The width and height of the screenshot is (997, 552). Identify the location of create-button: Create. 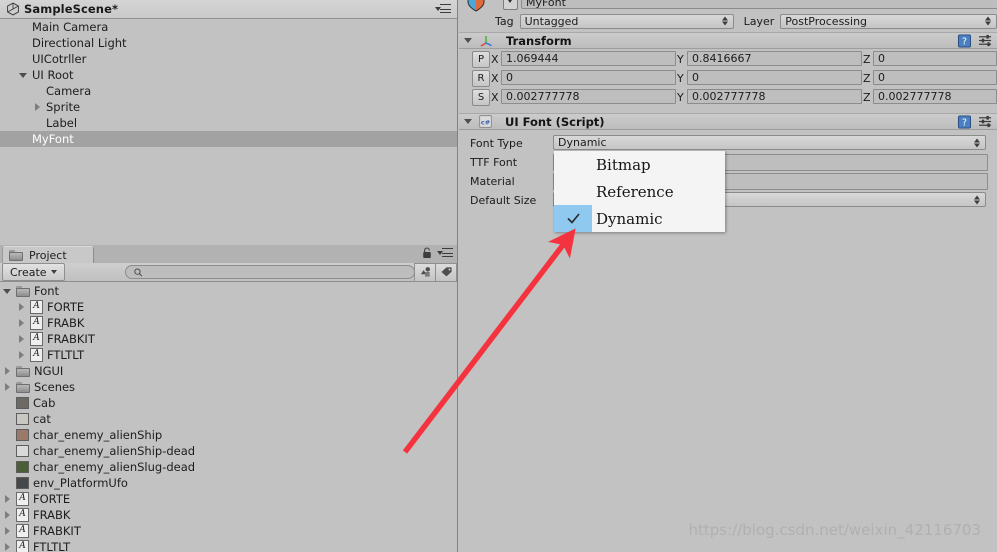
(33, 272).